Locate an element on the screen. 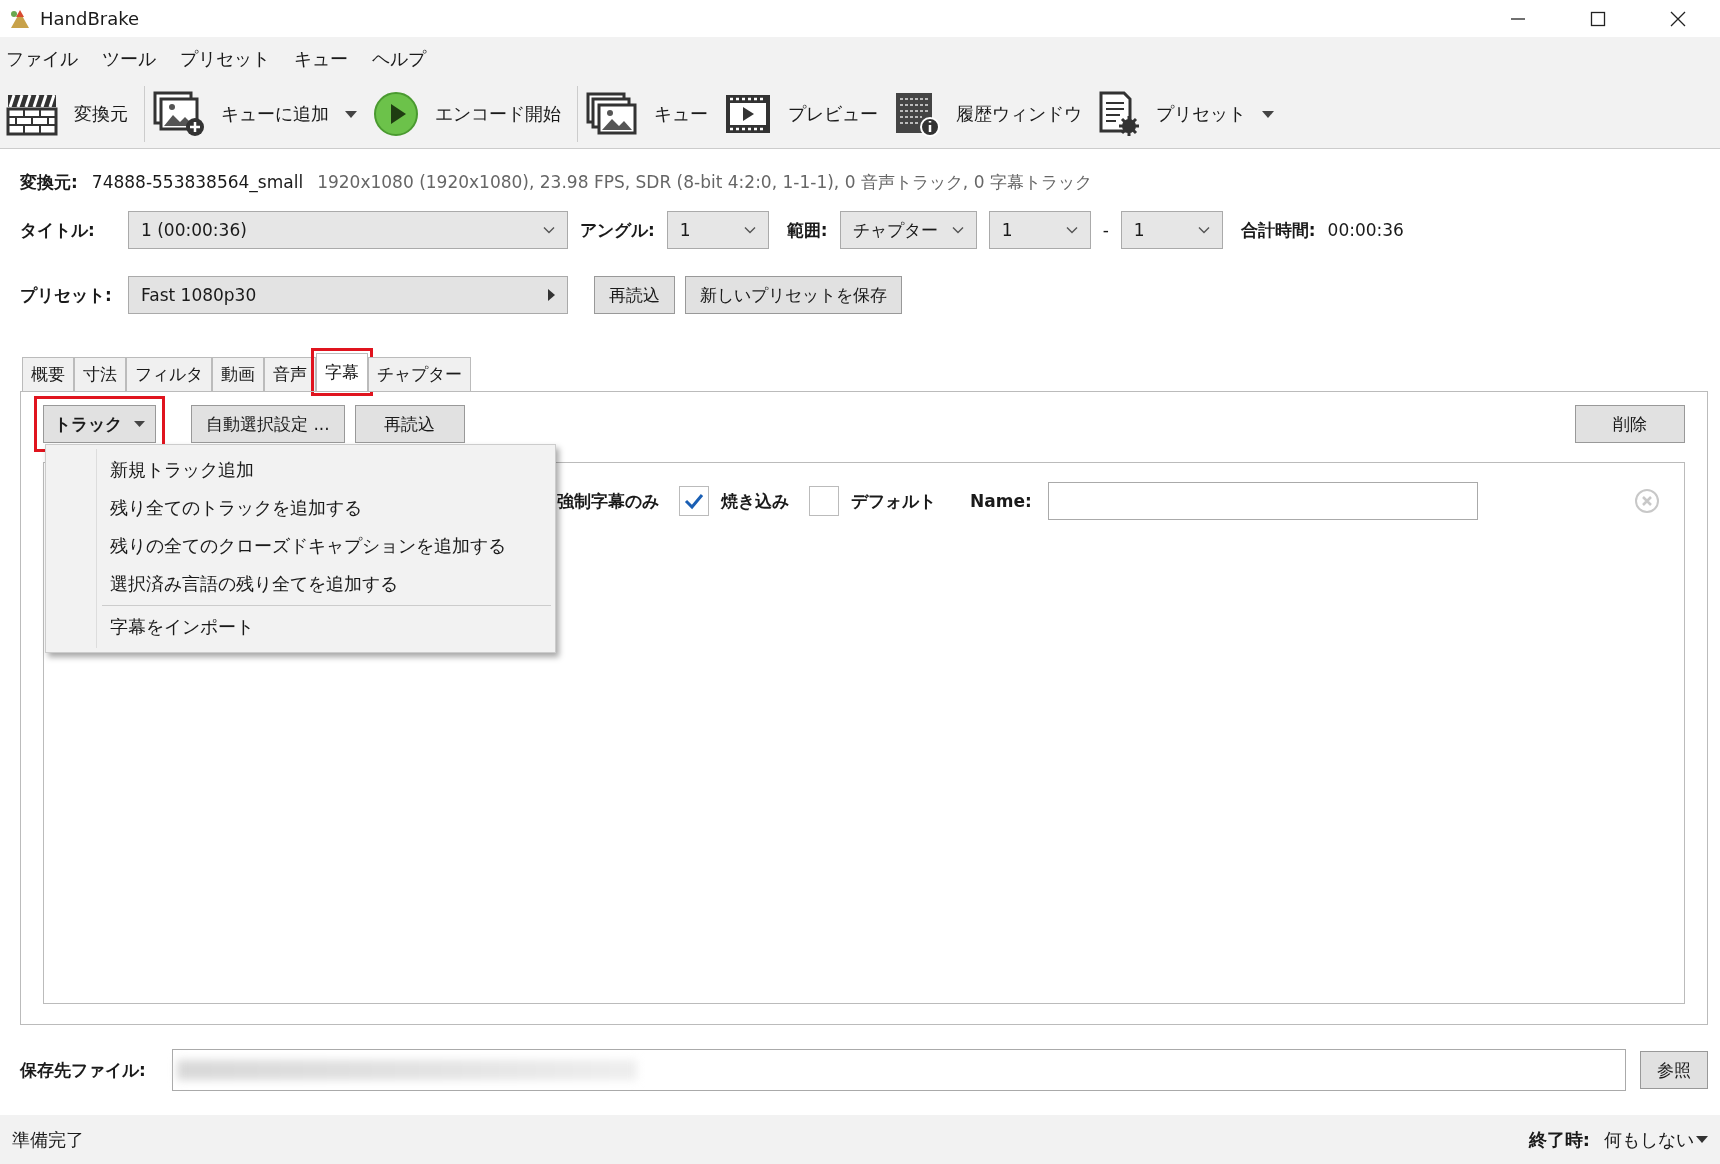 This screenshot has height=1164, width=1720. toolbar-button: 履歴ウィンドウ is located at coordinates (993, 114).